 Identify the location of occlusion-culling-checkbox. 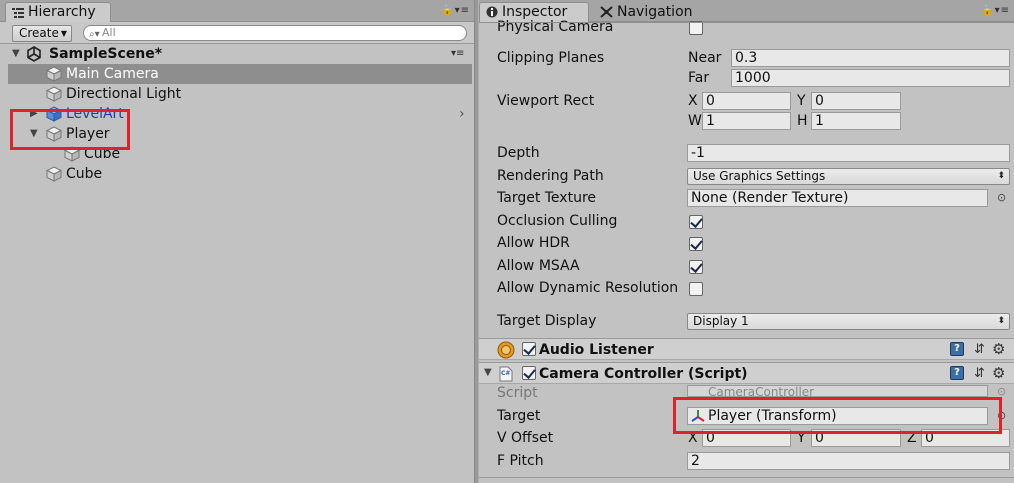
(696, 222).